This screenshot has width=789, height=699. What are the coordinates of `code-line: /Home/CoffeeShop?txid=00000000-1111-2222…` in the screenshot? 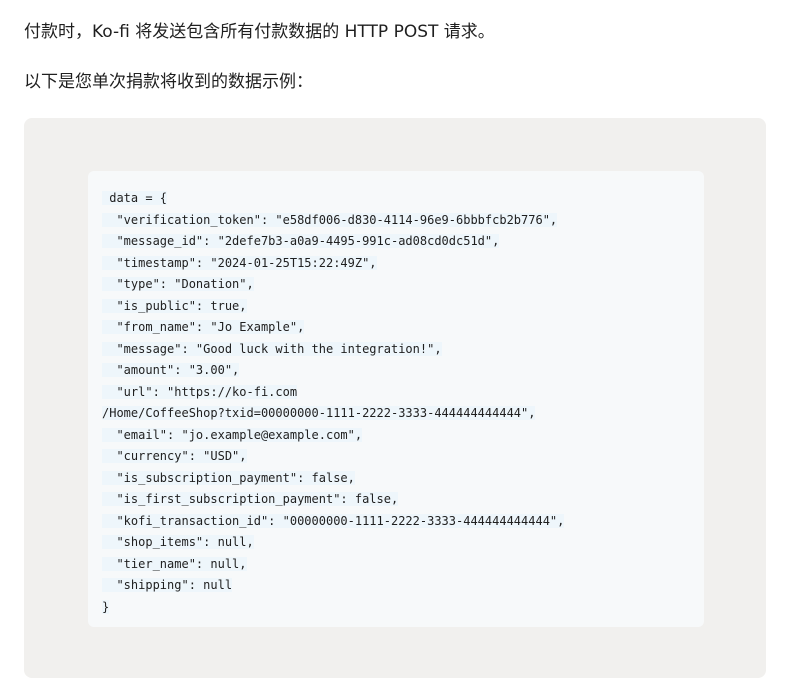 It's located at (319, 413).